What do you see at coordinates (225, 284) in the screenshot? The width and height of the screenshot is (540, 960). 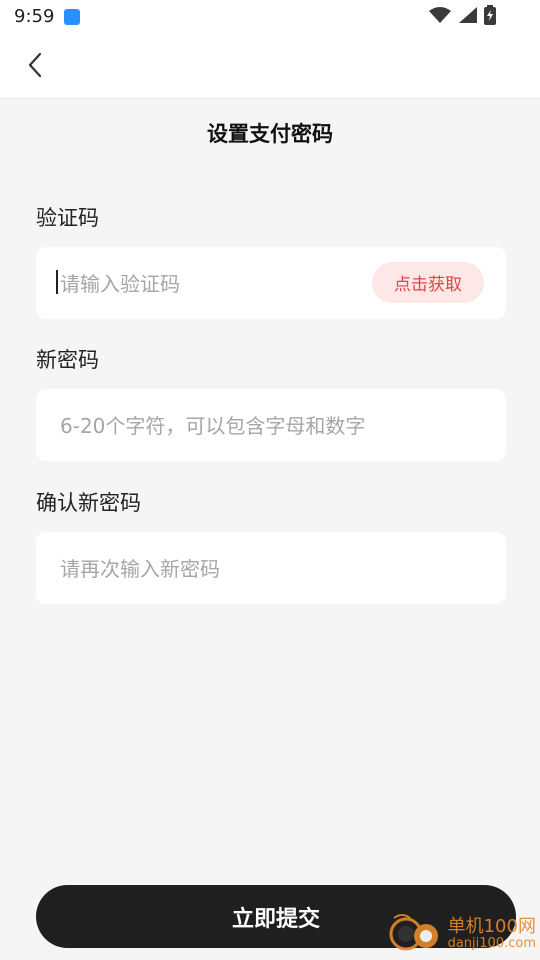 I see `code-input` at bounding box center [225, 284].